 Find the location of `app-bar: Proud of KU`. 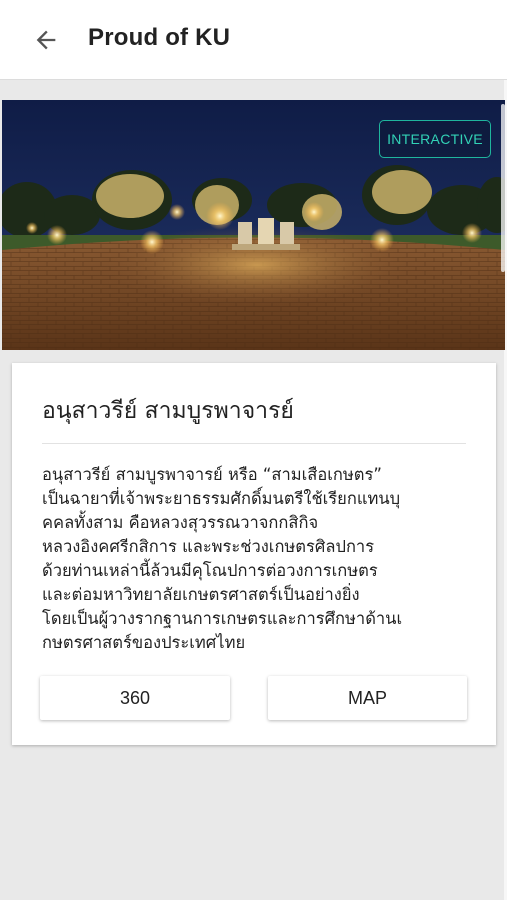

app-bar: Proud of KU is located at coordinates (253, 40).